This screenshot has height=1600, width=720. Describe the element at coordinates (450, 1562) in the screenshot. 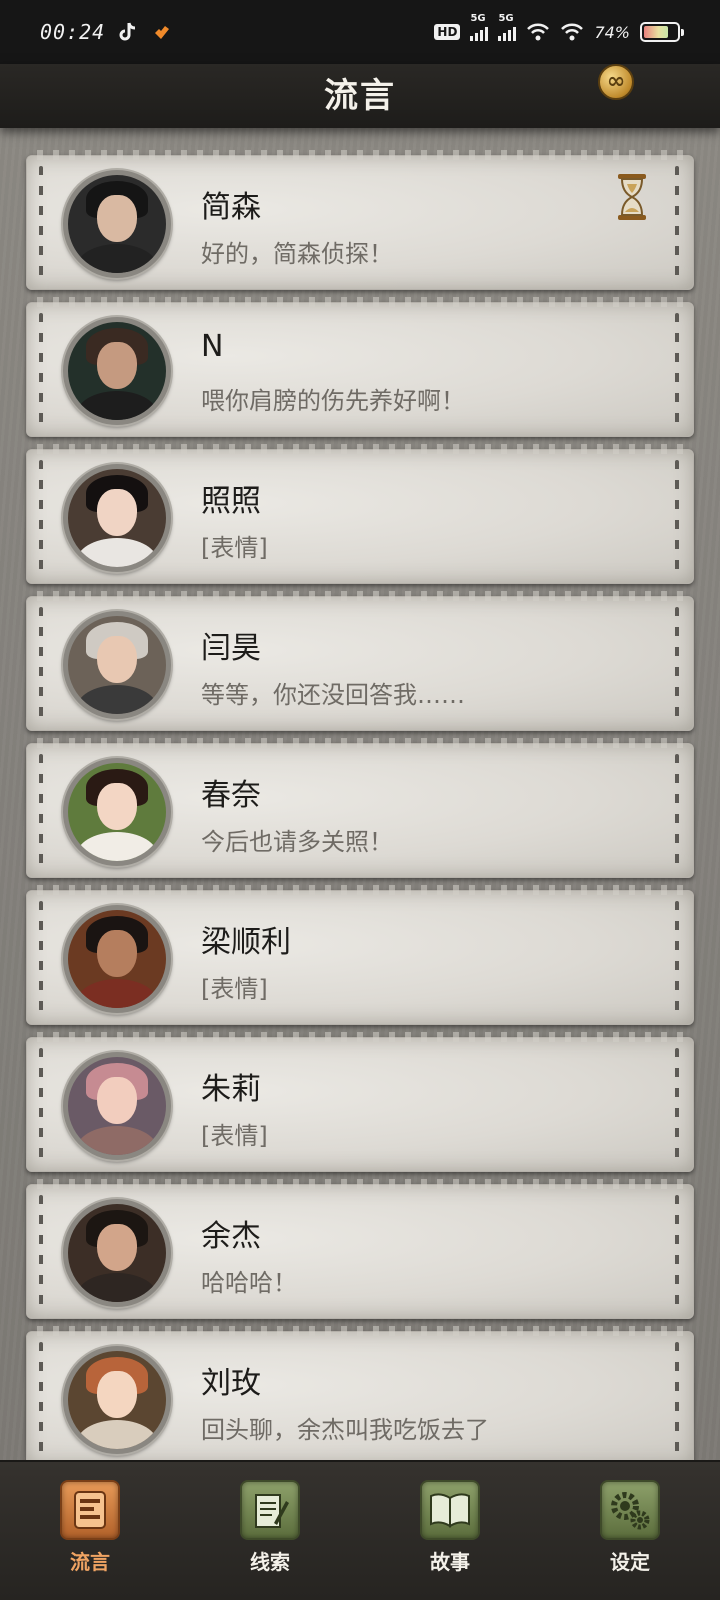

I see `tab-label: 故事` at that location.